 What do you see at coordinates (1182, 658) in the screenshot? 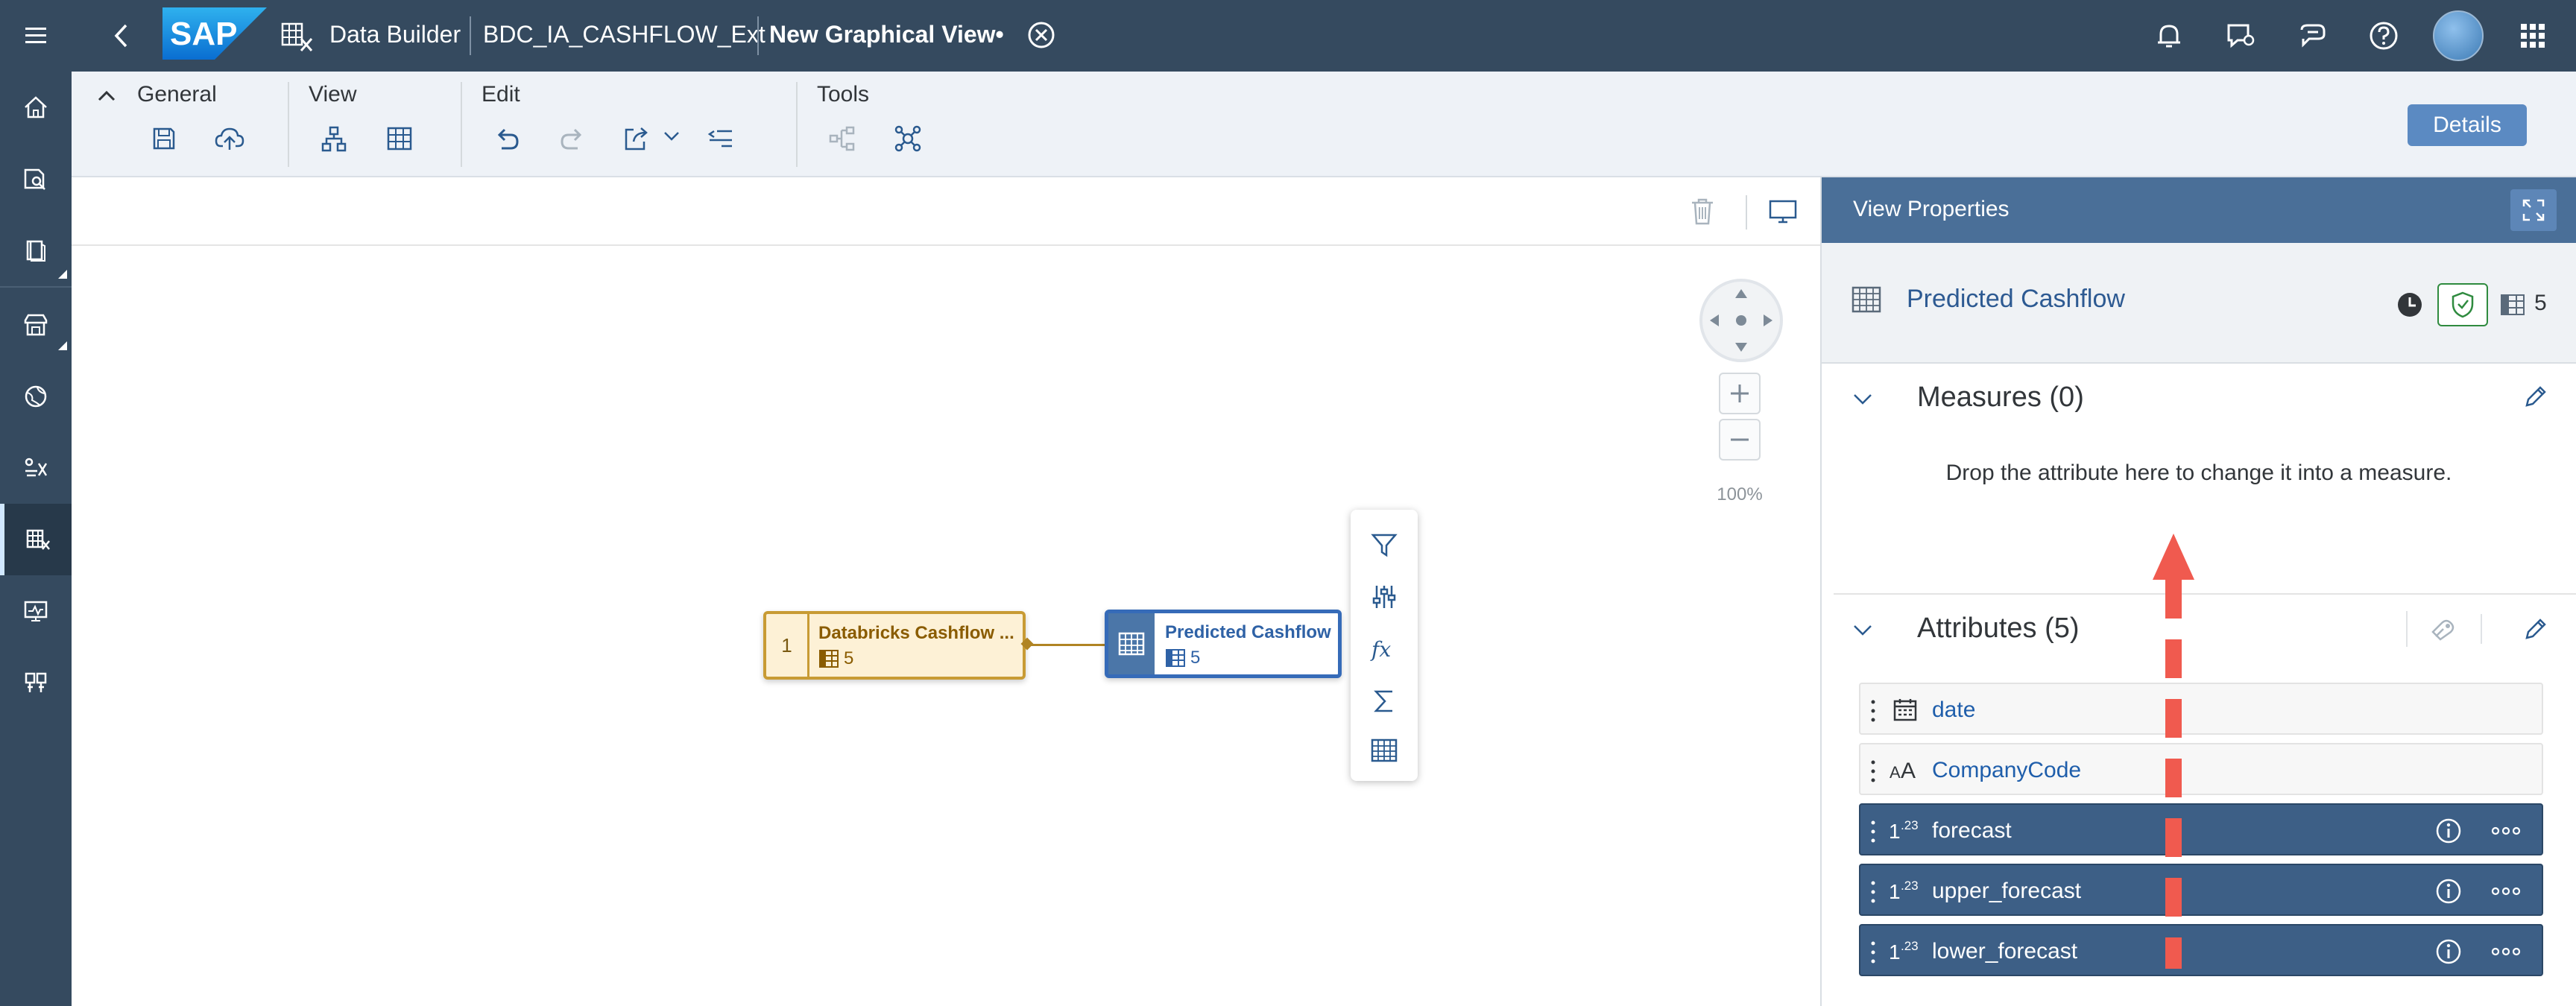
I see `target-node-column-count: 5` at bounding box center [1182, 658].